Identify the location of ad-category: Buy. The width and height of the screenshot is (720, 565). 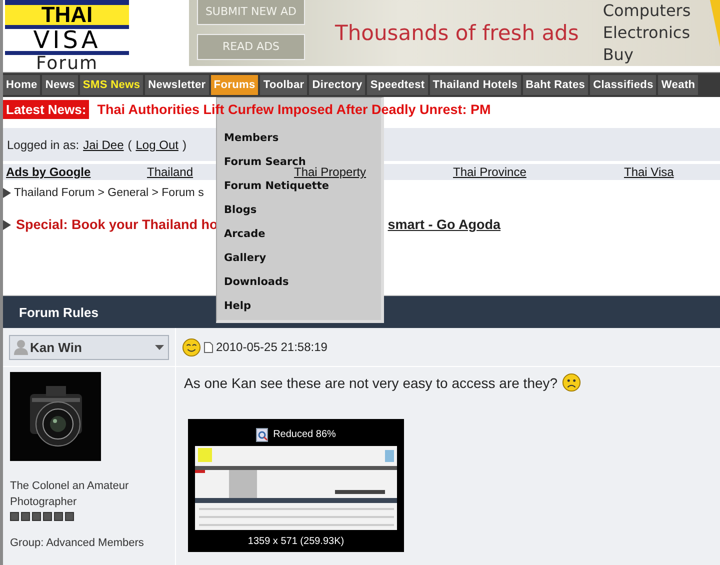
(646, 55).